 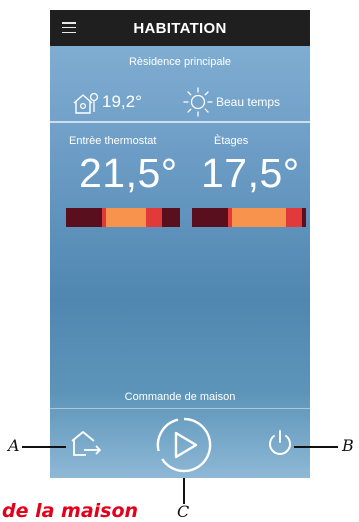 I want to click on callout-c: C, so click(x=183, y=511).